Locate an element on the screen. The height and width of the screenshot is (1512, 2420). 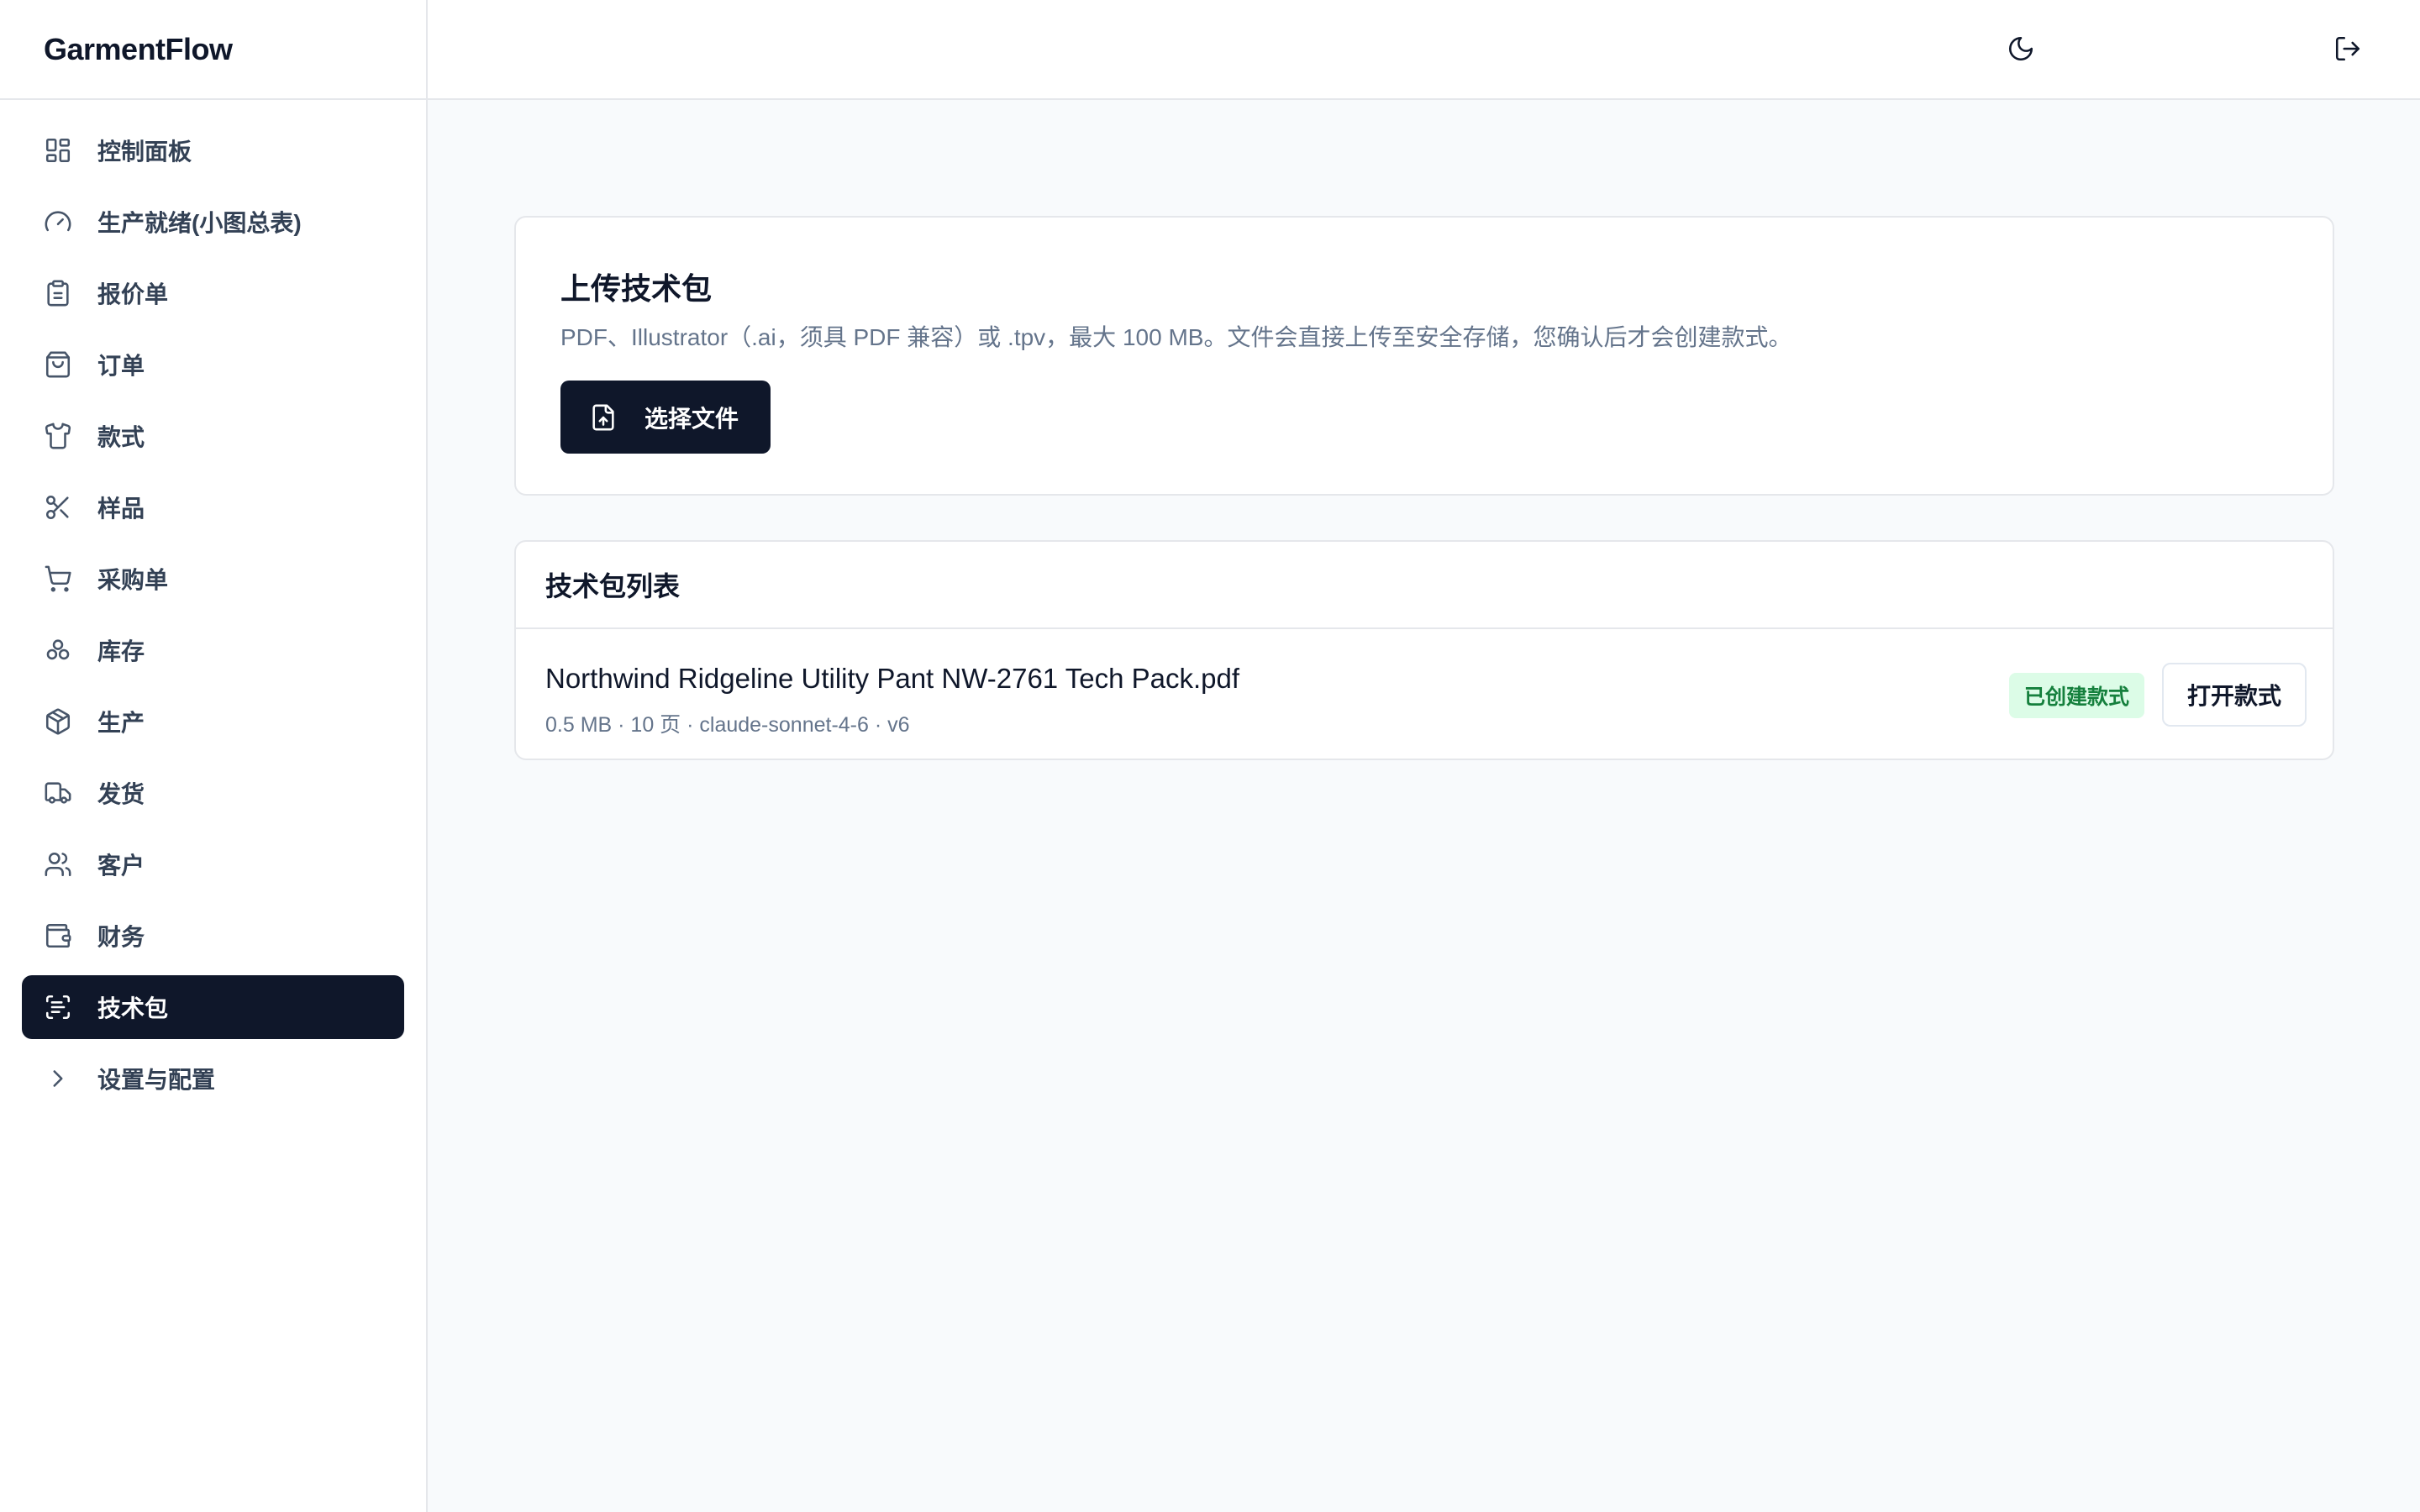
choose-file-label: 选择文件 is located at coordinates (691, 418).